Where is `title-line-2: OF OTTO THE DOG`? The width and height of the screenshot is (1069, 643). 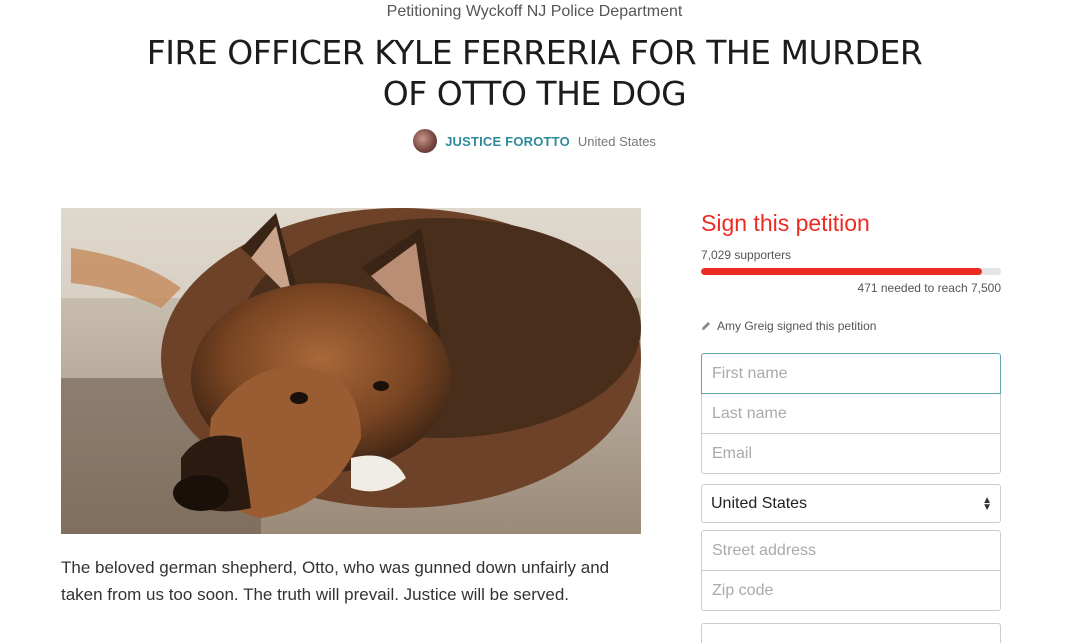 title-line-2: OF OTTO THE DOG is located at coordinates (534, 93).